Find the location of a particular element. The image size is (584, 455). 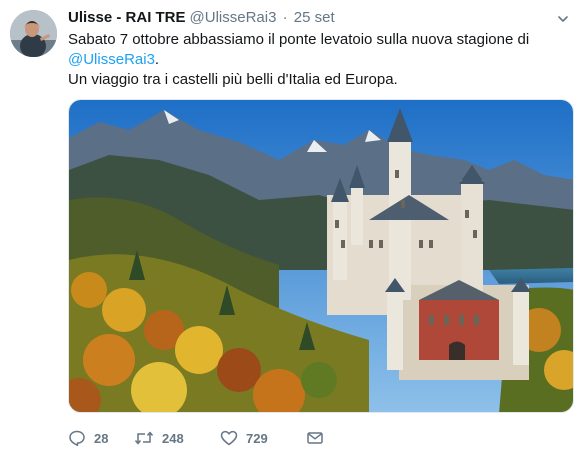

reply-button: 28 is located at coordinates (101, 438).